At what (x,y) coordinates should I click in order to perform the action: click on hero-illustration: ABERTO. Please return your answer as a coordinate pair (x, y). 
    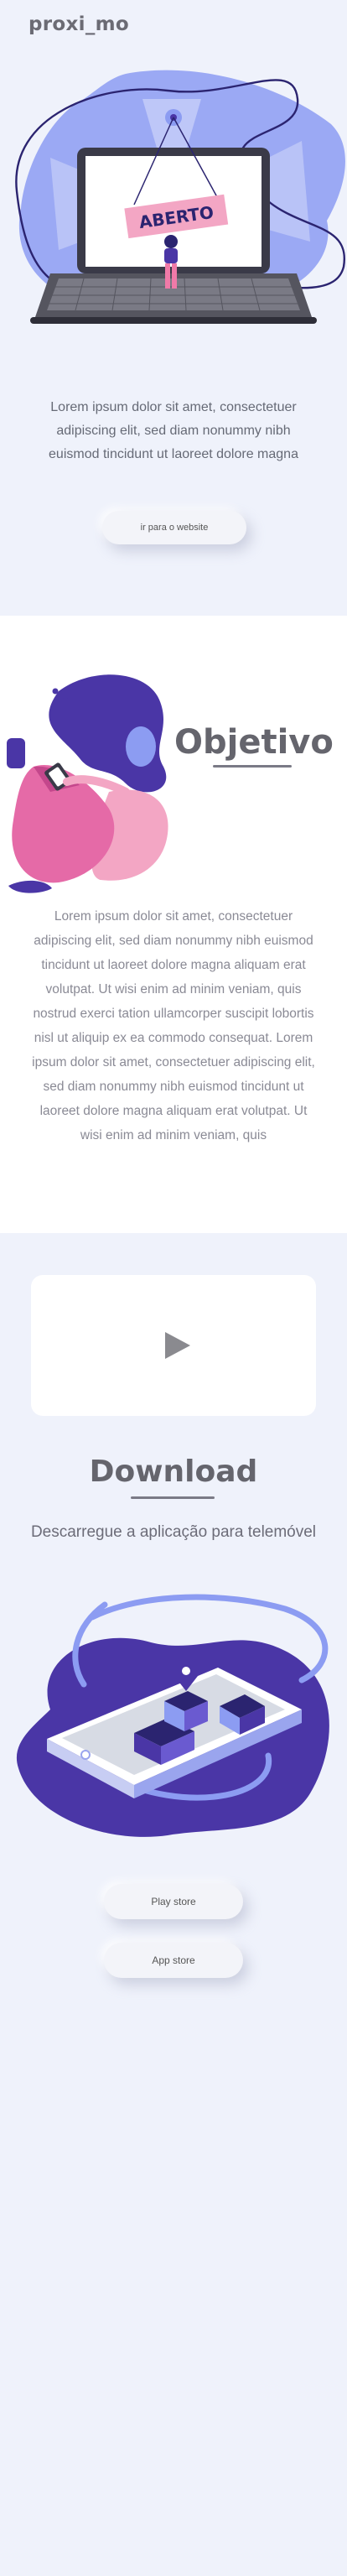
    Looking at the image, I should click on (180, 197).